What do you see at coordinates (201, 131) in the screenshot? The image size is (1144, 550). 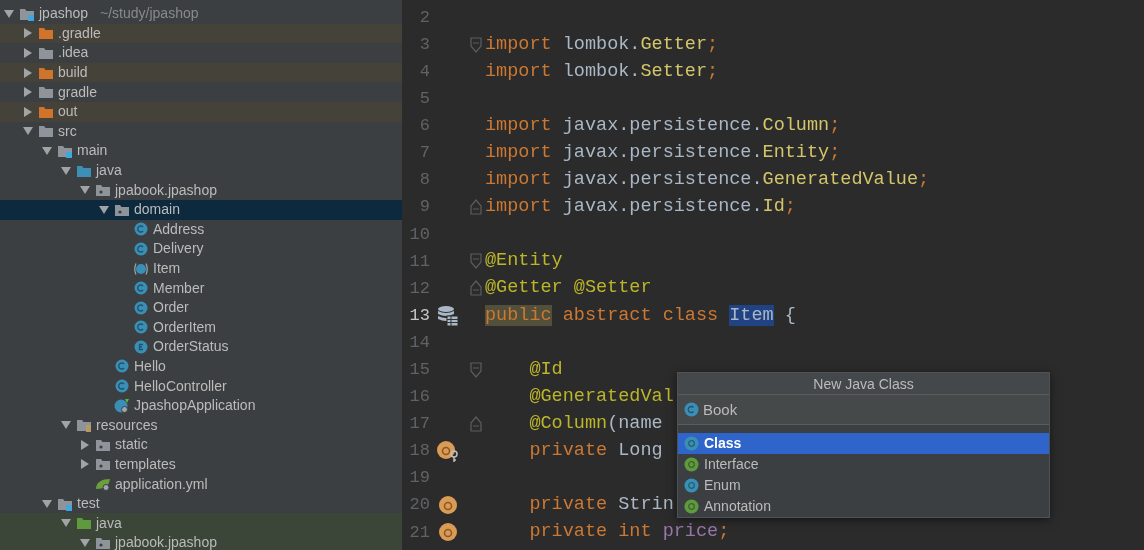 I see `tree-item: src` at bounding box center [201, 131].